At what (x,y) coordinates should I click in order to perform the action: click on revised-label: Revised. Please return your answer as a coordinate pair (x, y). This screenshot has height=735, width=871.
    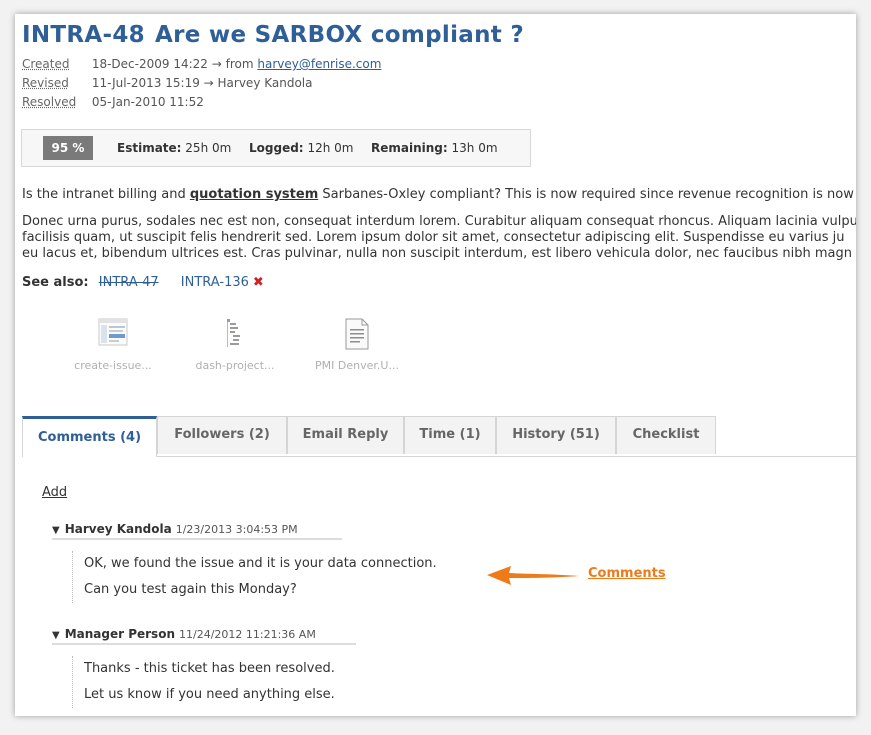
    Looking at the image, I should click on (45, 83).